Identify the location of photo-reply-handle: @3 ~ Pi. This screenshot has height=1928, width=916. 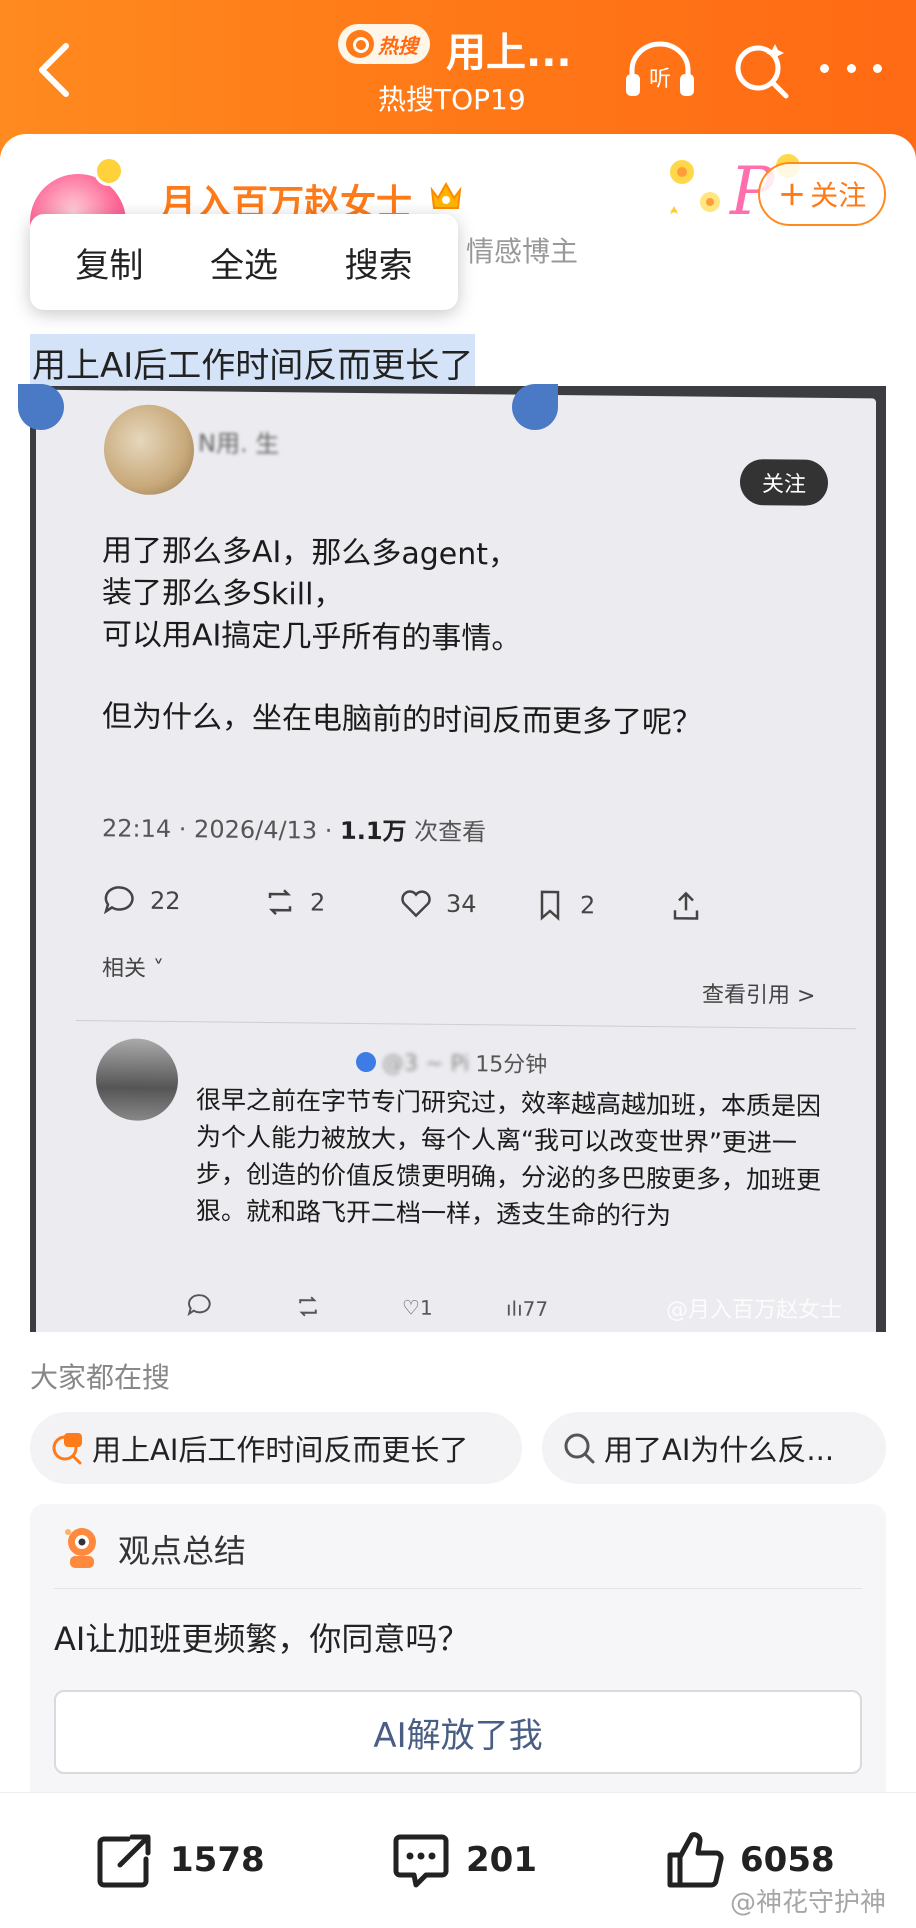
(426, 1064).